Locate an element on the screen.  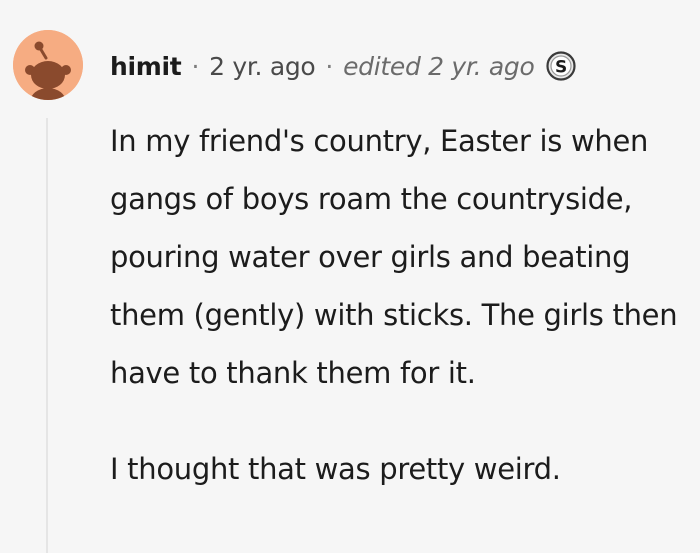
thread-line is located at coordinates (47, 335).